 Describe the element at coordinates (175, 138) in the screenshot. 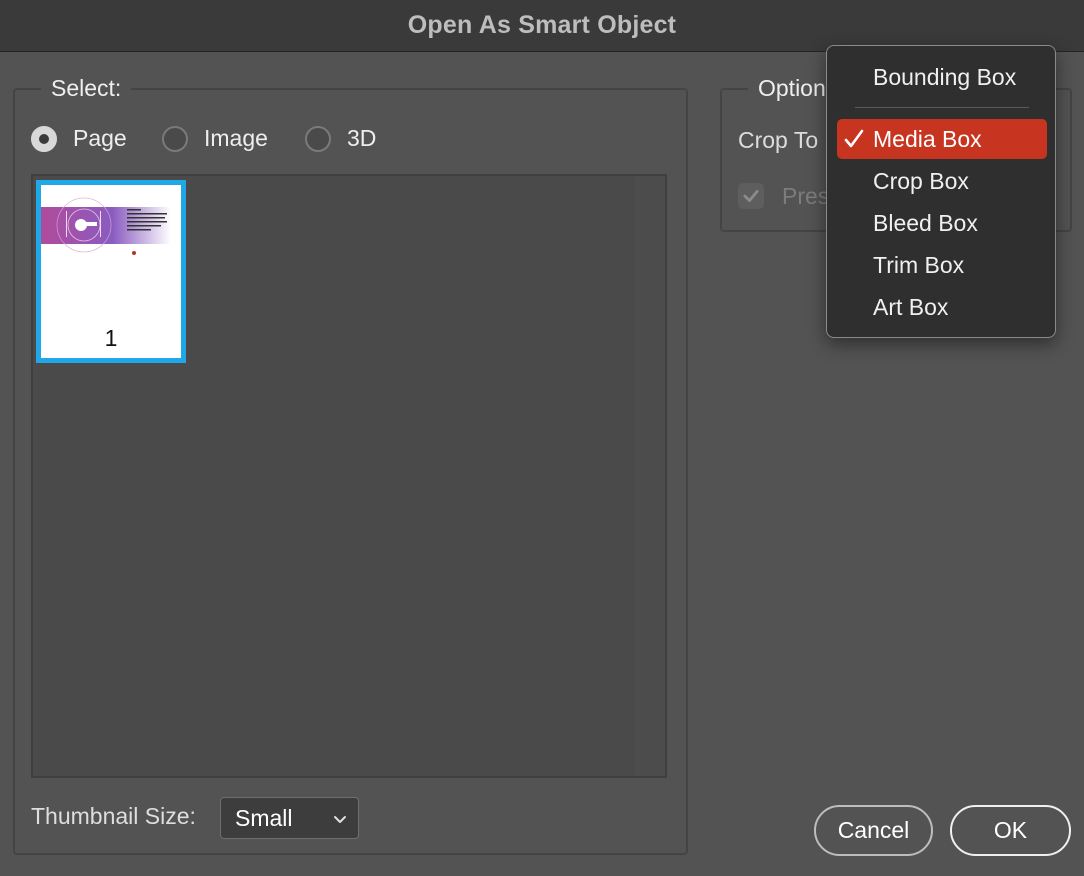

I see `radio-button-image` at that location.